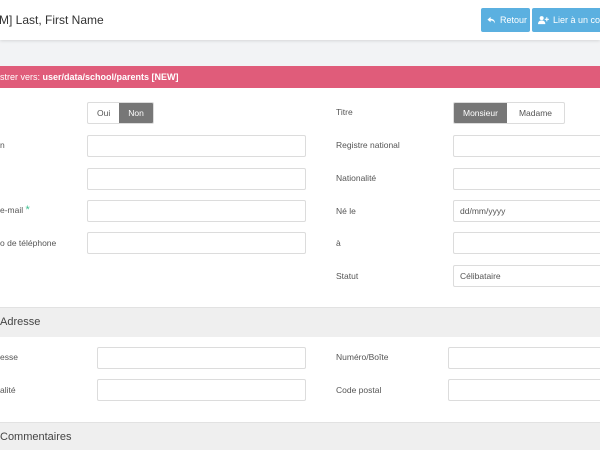 This screenshot has height=450, width=600. Describe the element at coordinates (300, 436) in the screenshot. I see `comments-section-header: Commentaires` at that location.